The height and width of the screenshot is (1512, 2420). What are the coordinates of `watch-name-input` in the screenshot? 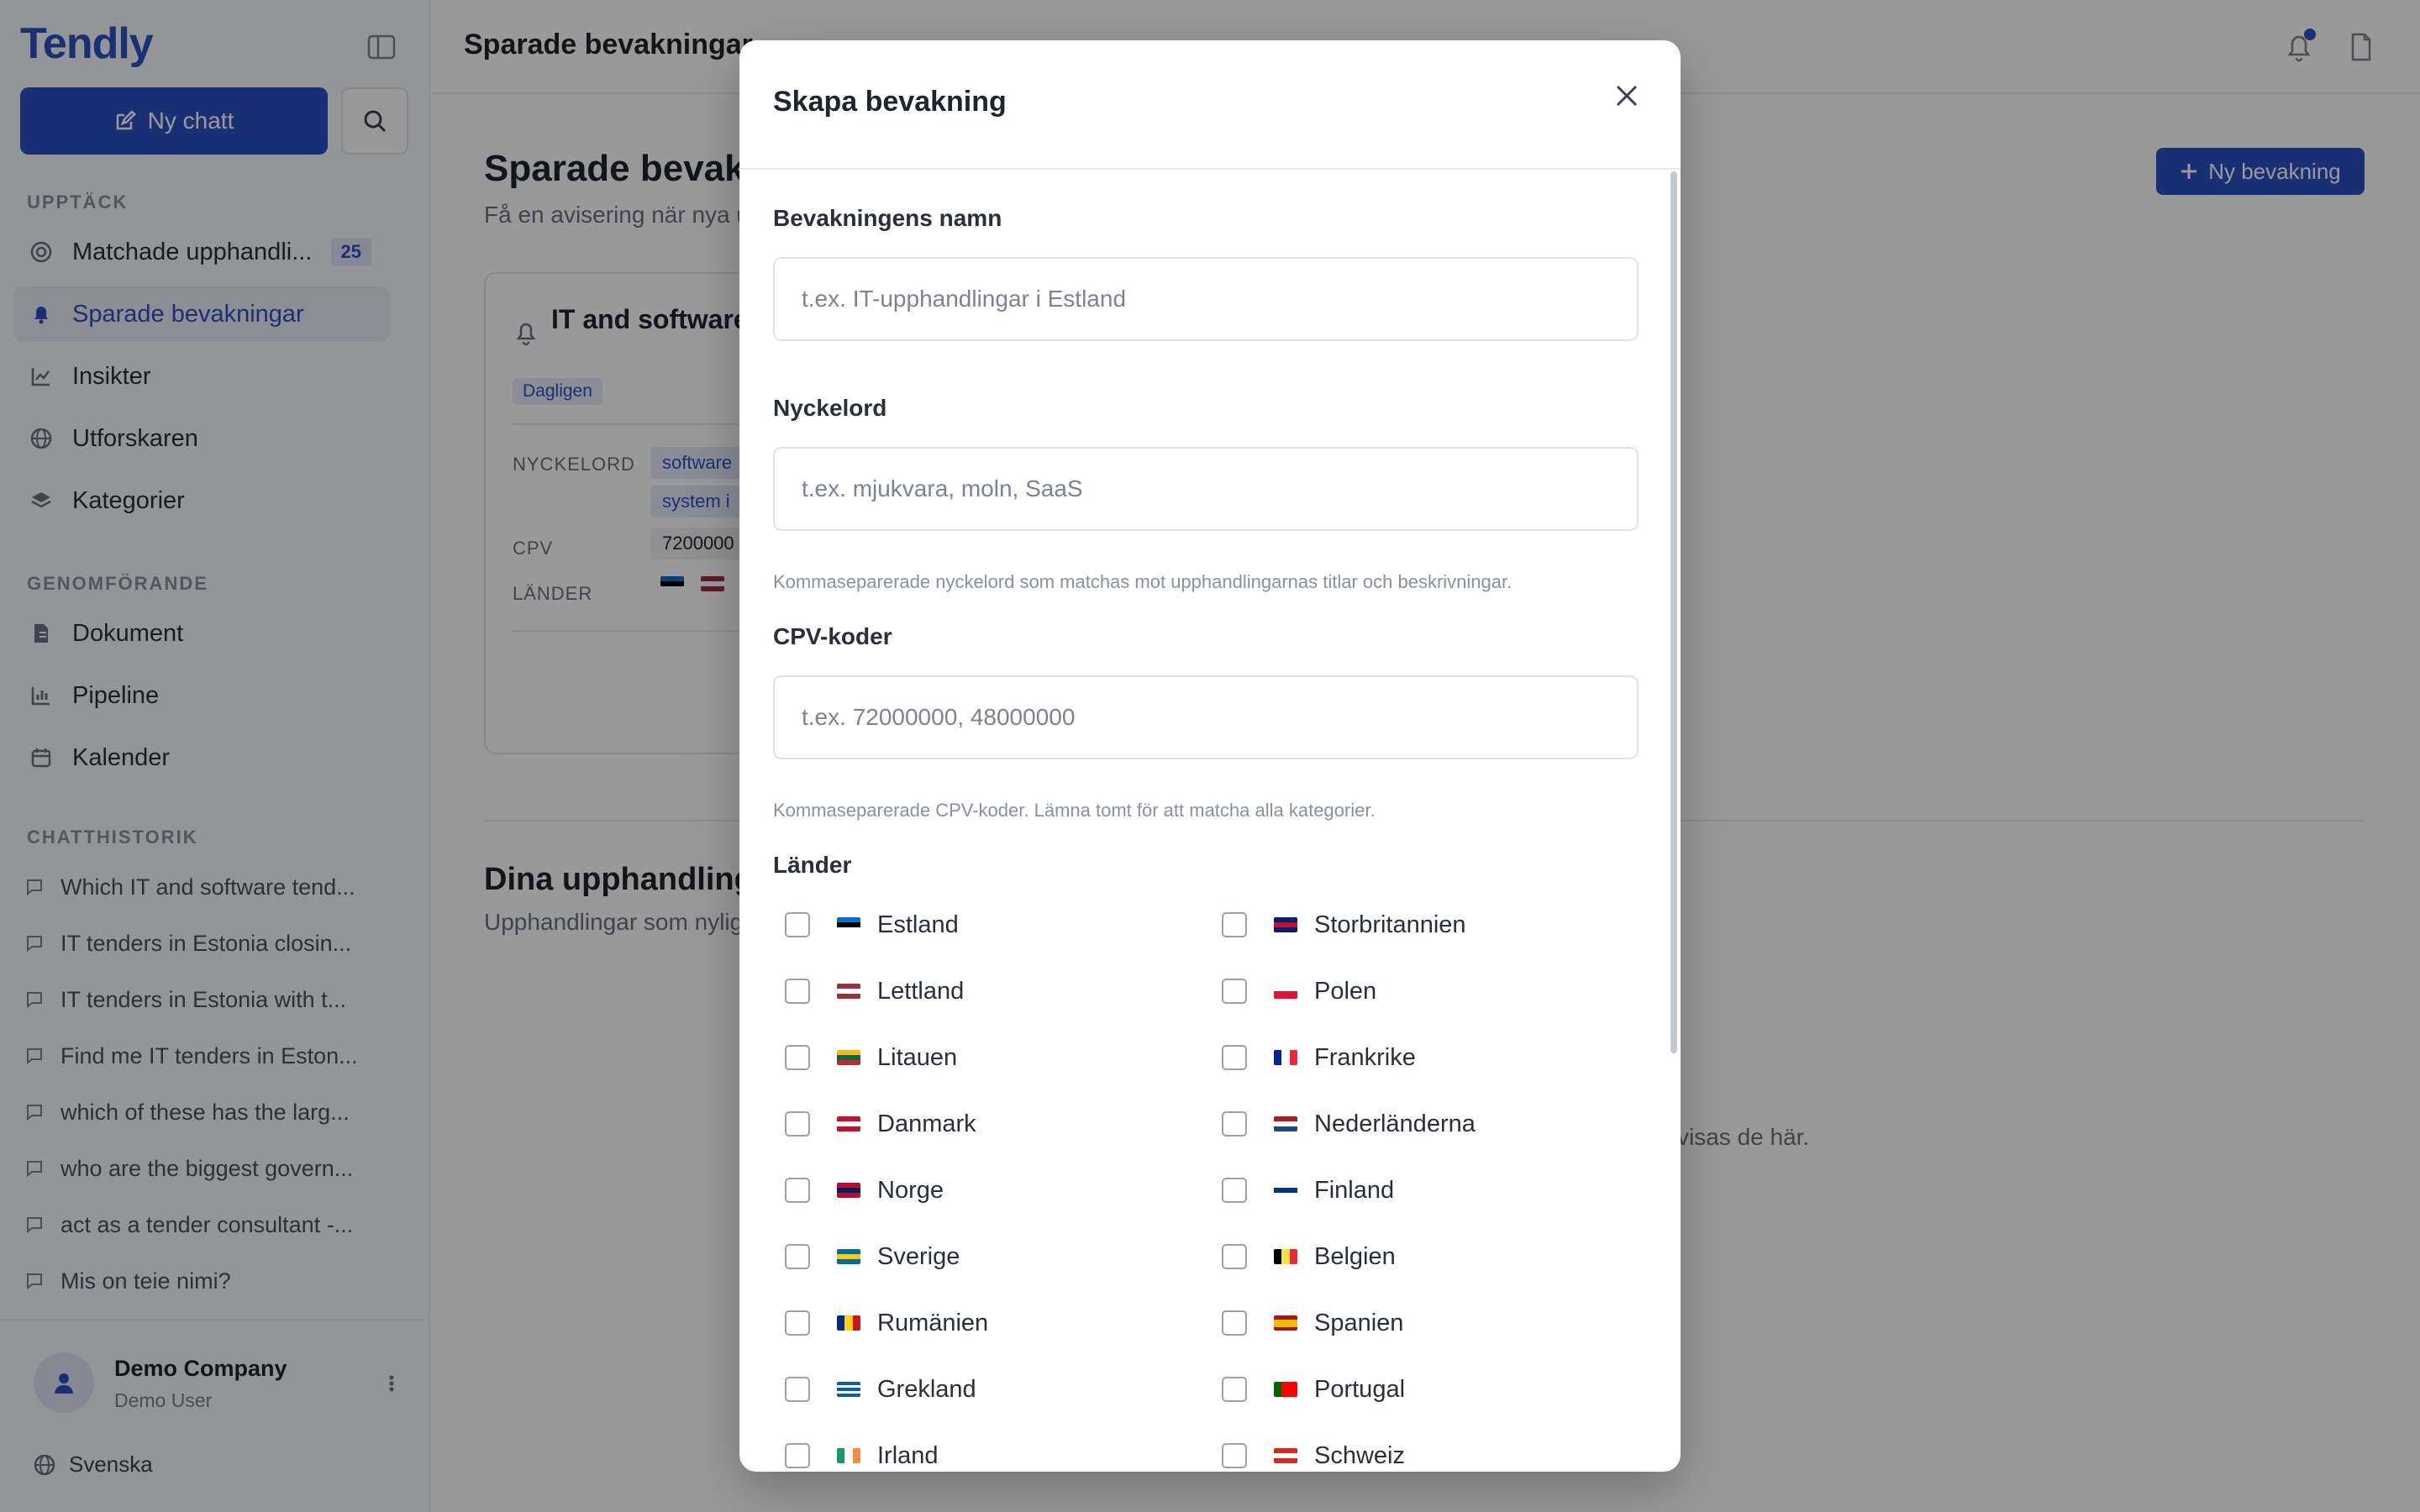 It's located at (1206, 299).